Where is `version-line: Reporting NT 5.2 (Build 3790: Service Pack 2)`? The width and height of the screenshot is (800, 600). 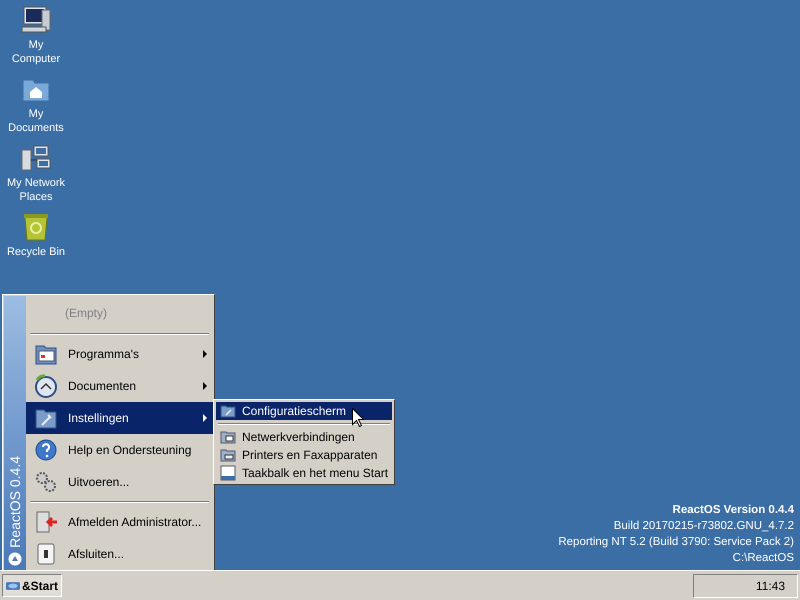
version-line: Reporting NT 5.2 (Build 3790: Service Pack 2) is located at coordinates (676, 542).